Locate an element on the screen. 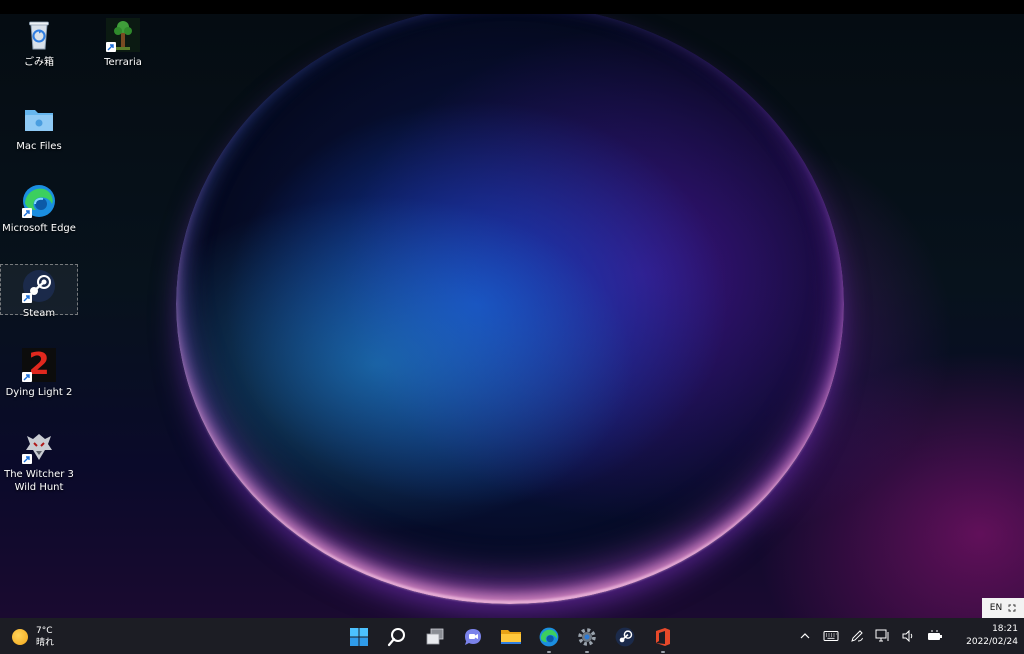  taskbar-pinned-apps is located at coordinates (511, 637).